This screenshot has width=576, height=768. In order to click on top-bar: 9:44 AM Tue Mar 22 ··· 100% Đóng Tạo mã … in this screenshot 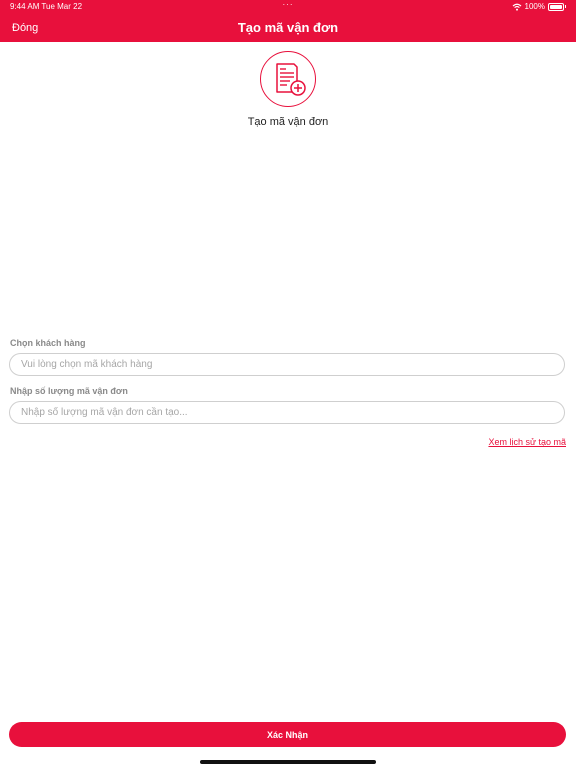, I will do `click(288, 21)`.